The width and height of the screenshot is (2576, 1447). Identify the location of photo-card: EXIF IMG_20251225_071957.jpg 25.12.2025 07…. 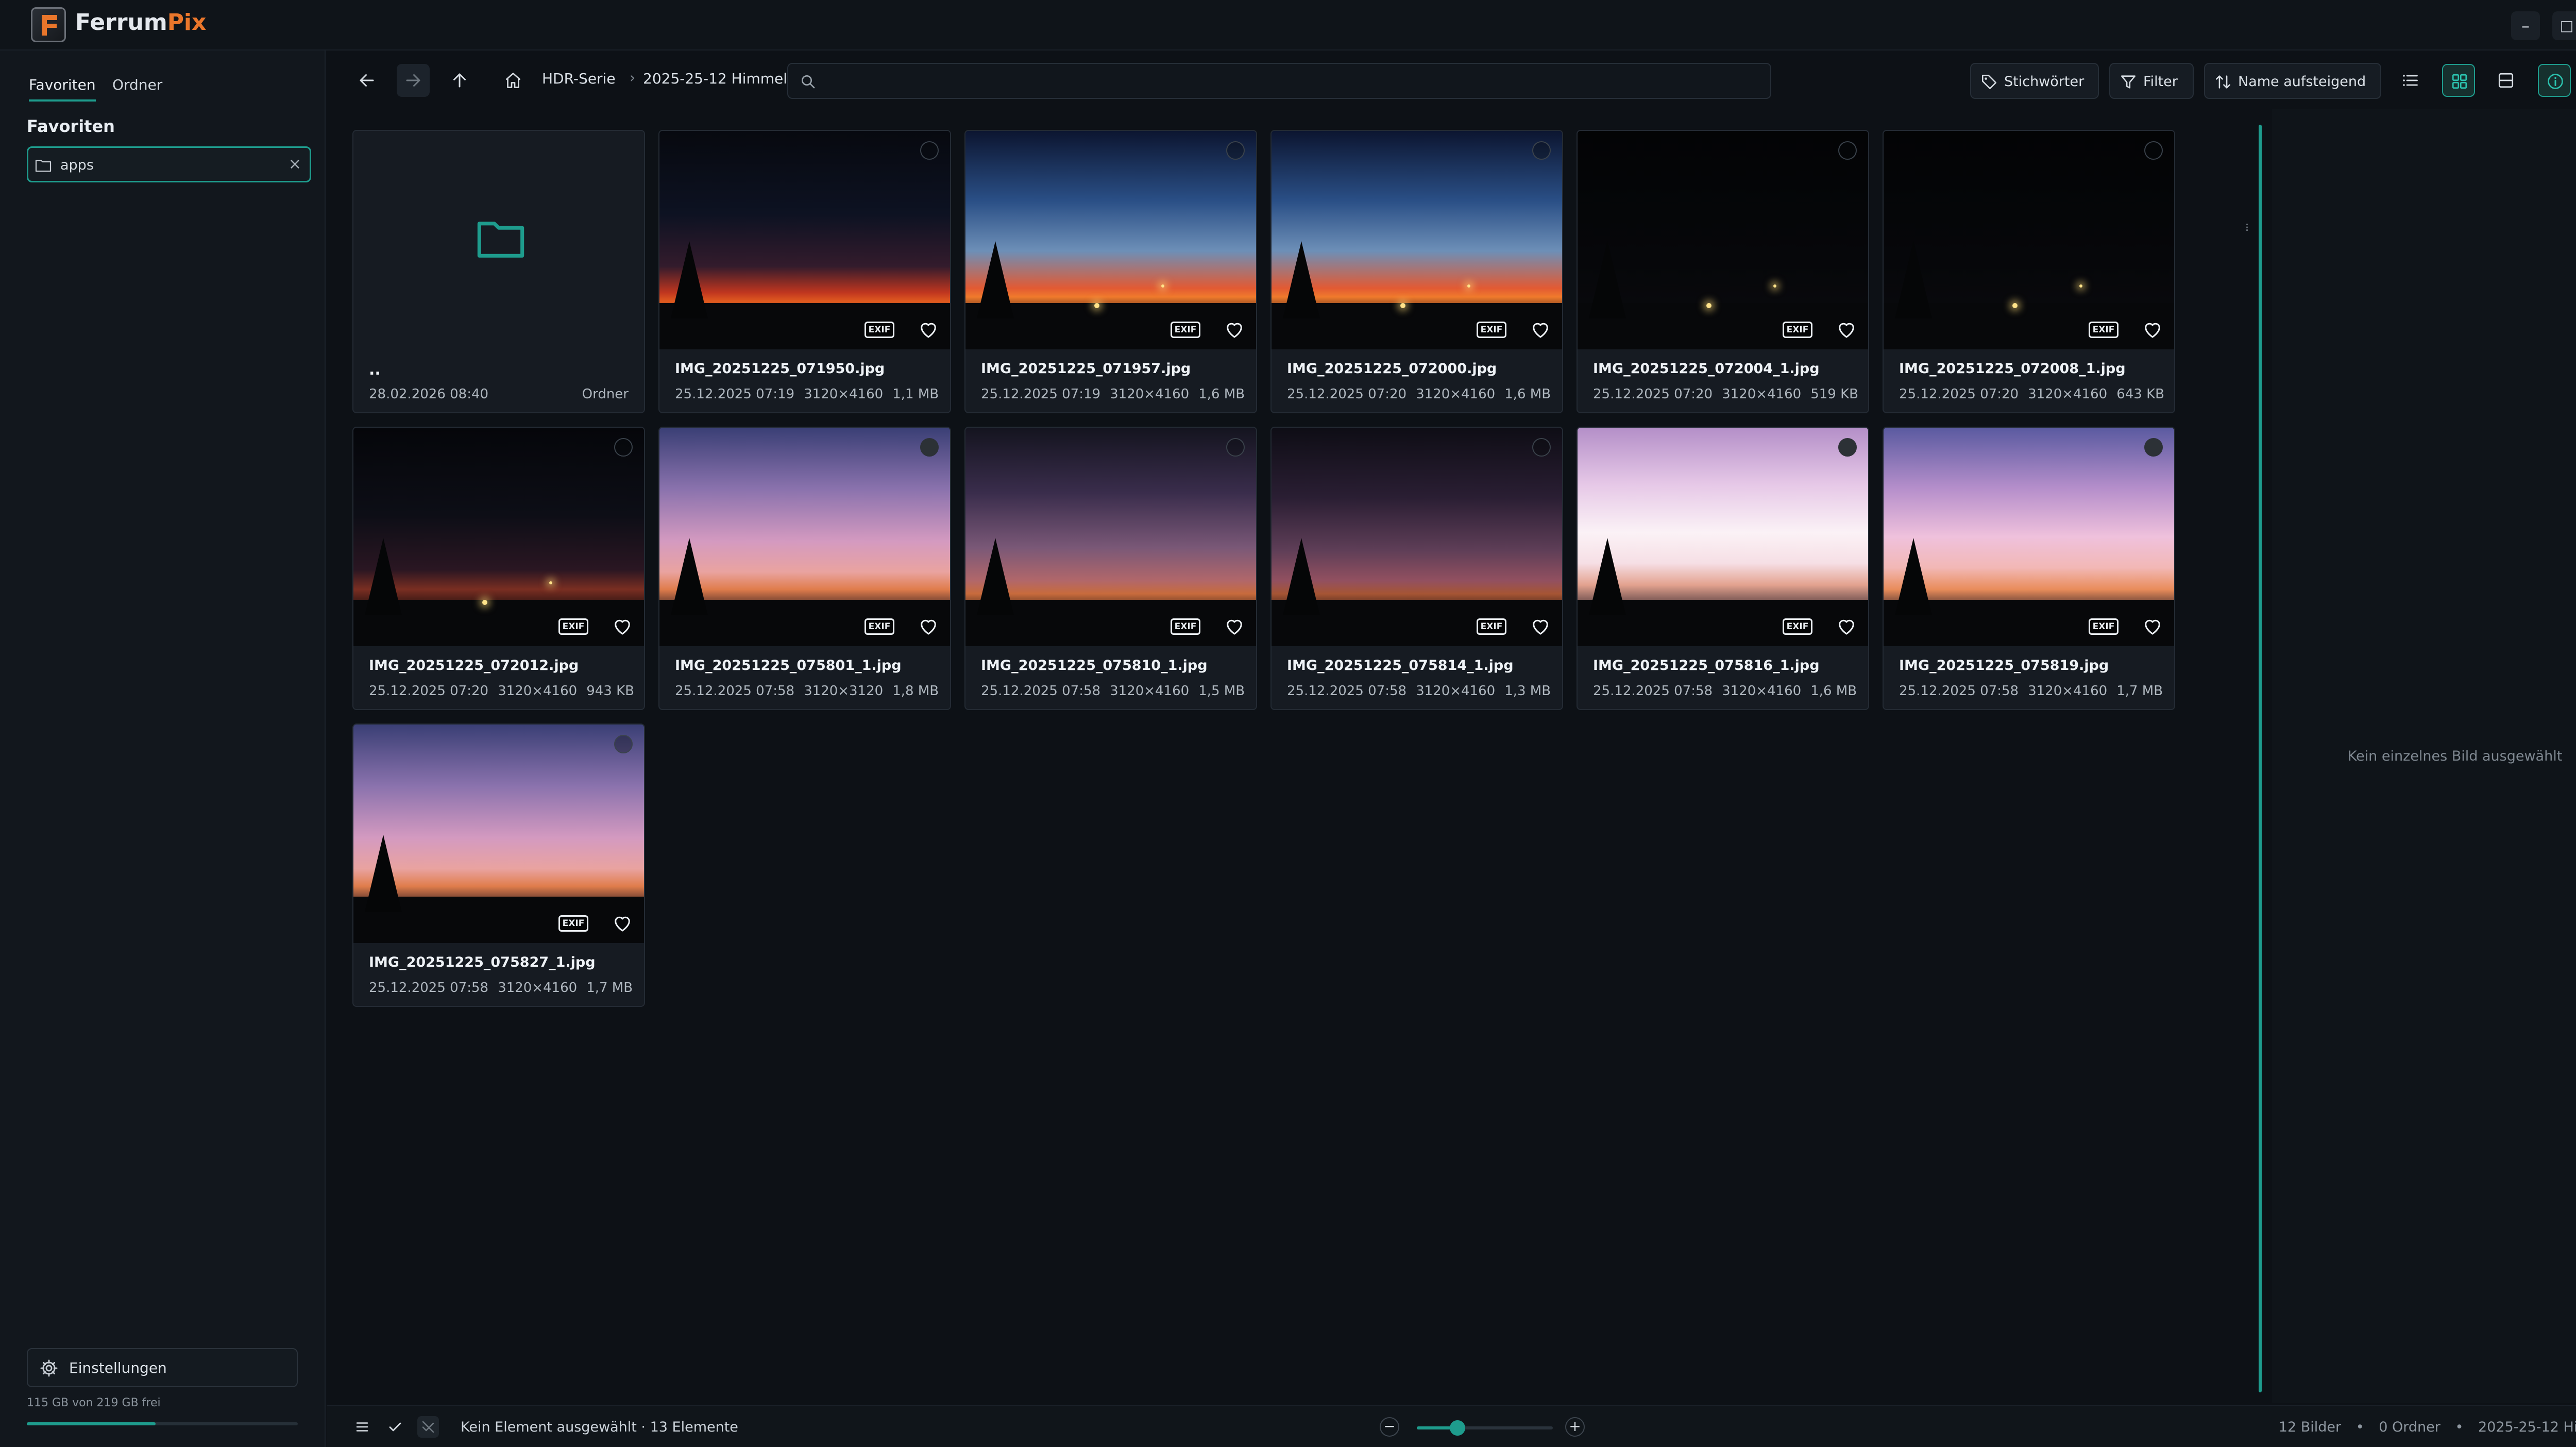
(1110, 271).